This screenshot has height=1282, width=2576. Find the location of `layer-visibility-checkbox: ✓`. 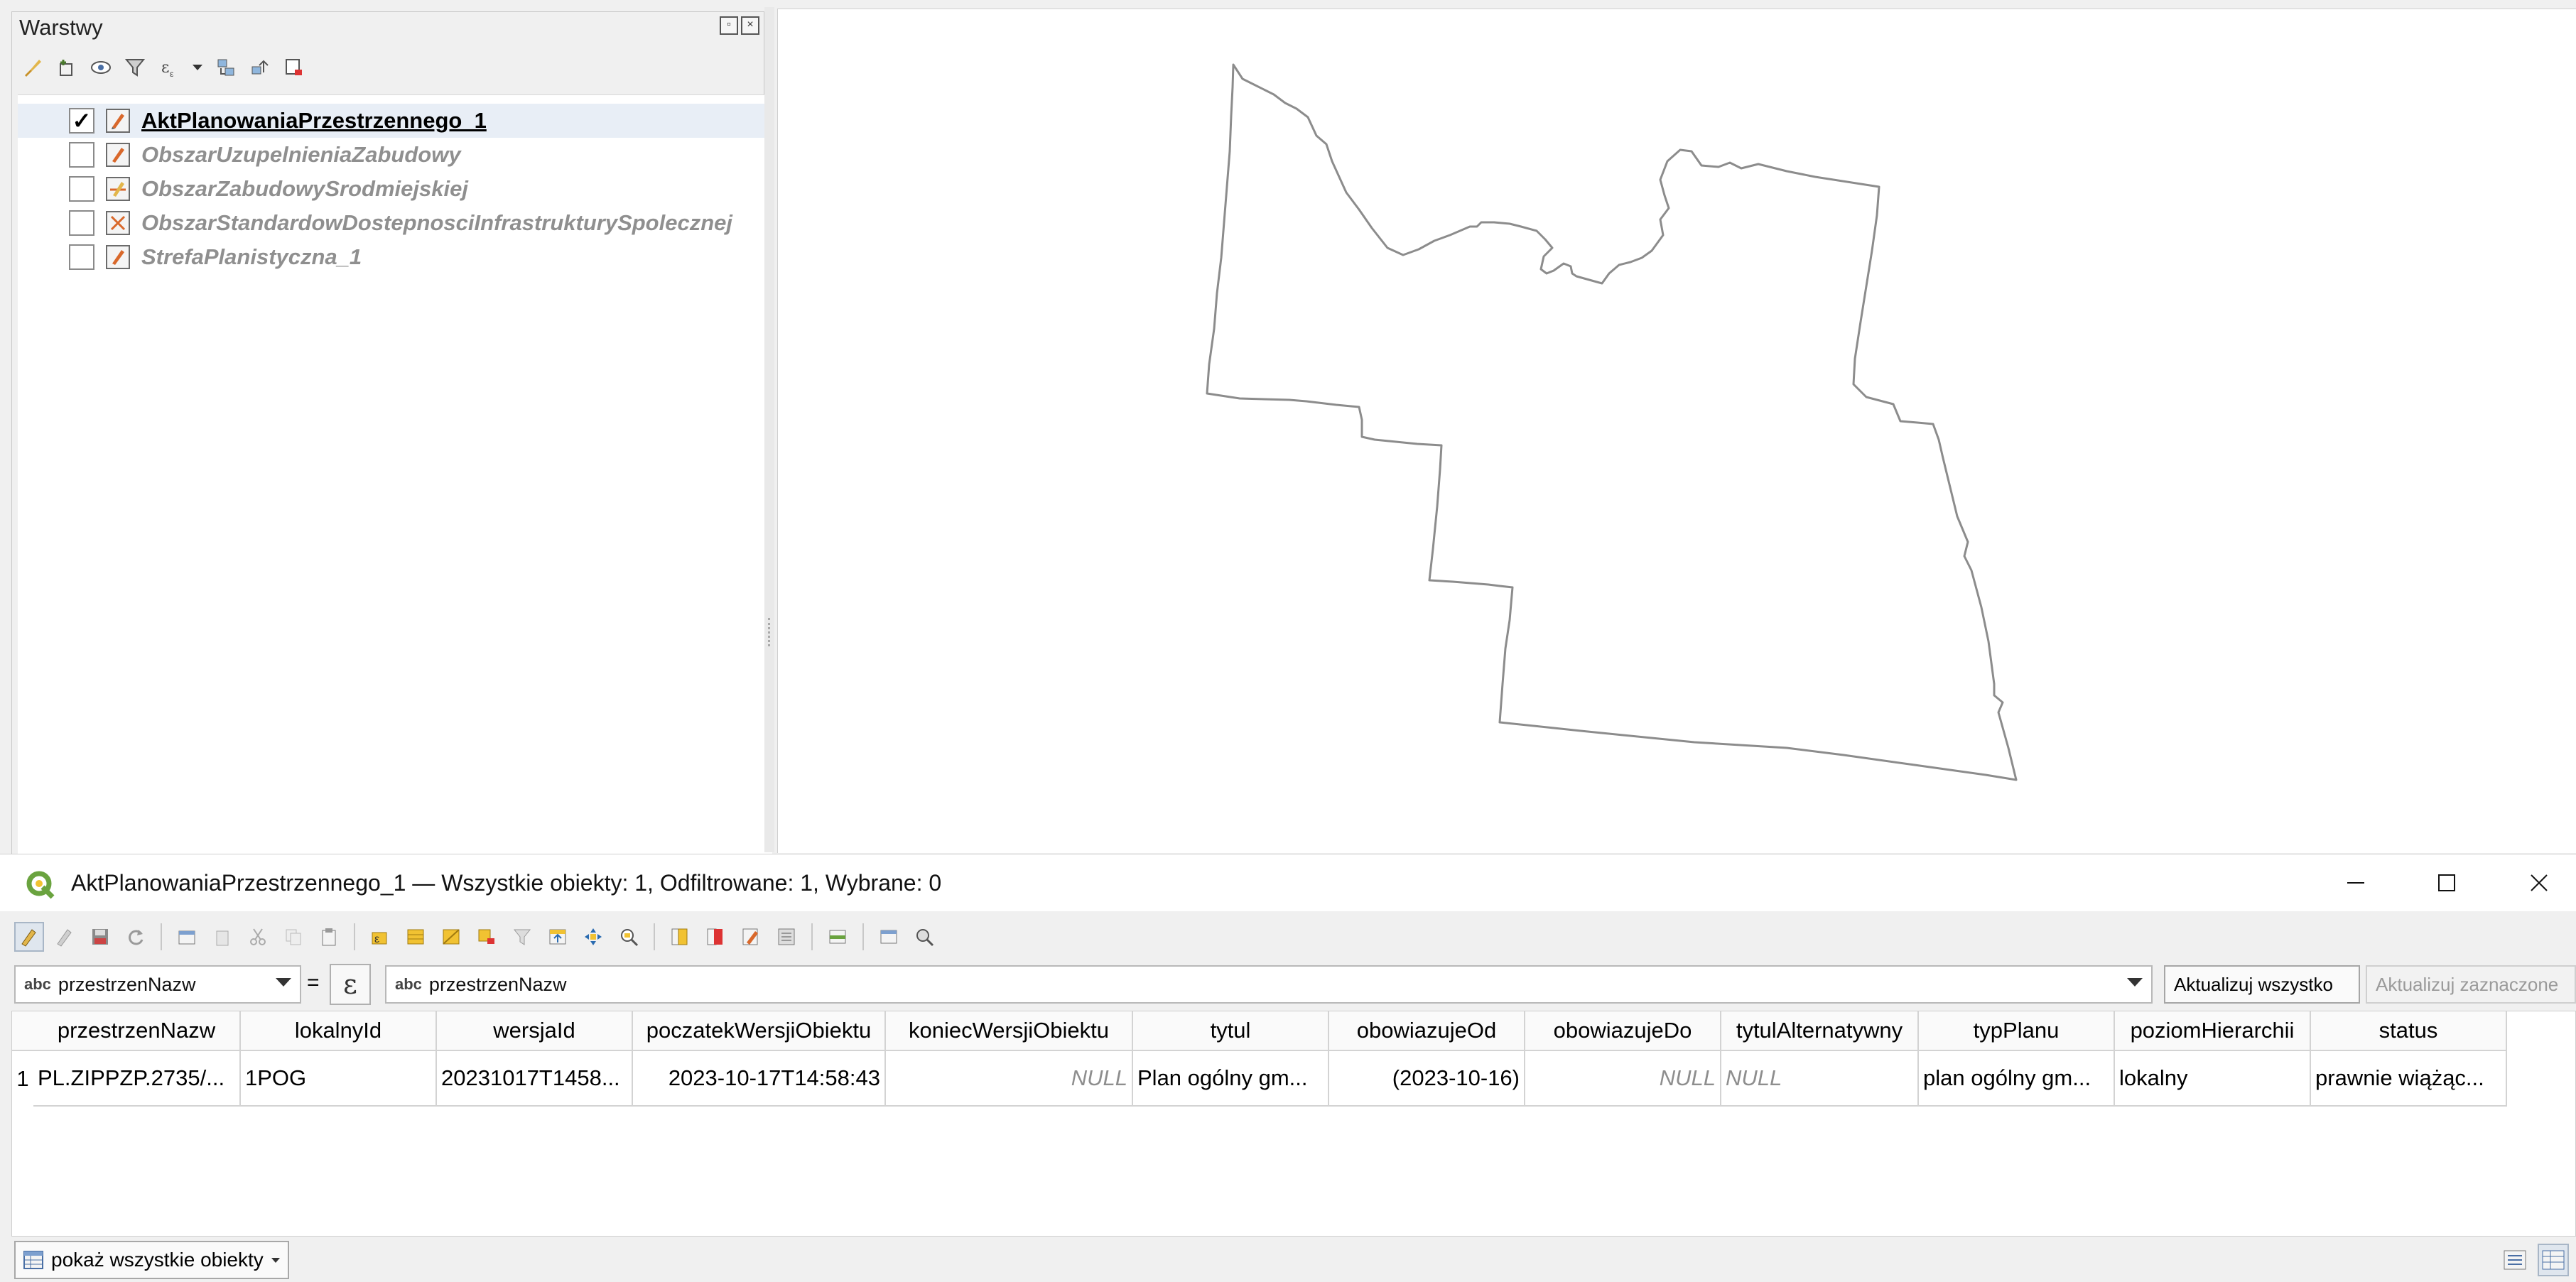

layer-visibility-checkbox: ✓ is located at coordinates (81, 121).